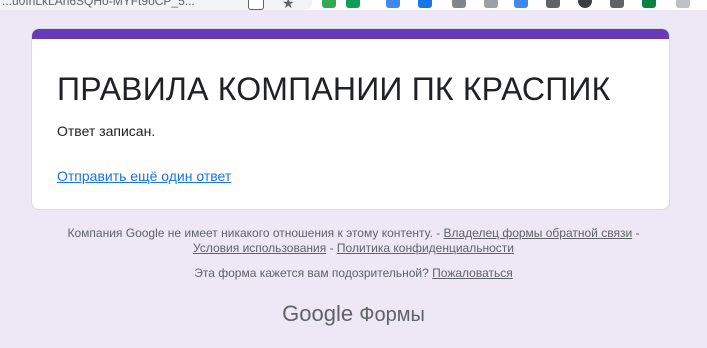  I want to click on card-accent-bar, so click(350, 34).